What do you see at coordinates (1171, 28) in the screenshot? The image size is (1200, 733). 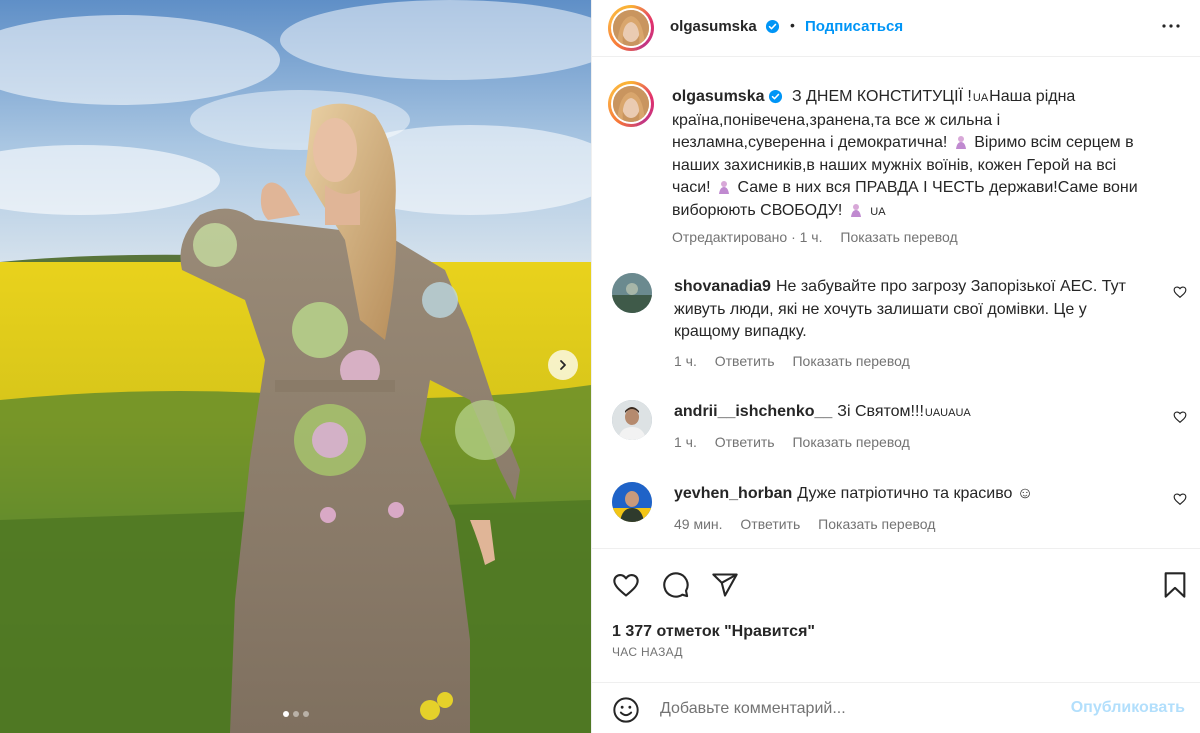 I see `more-options-icon` at bounding box center [1171, 28].